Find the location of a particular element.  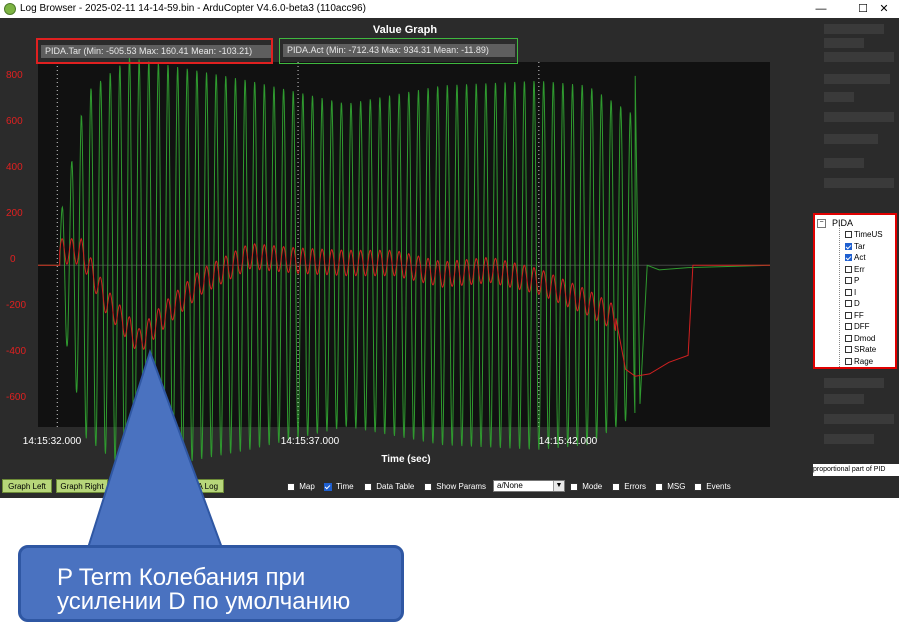

y-tick-label: -400 is located at coordinates (16, 351).